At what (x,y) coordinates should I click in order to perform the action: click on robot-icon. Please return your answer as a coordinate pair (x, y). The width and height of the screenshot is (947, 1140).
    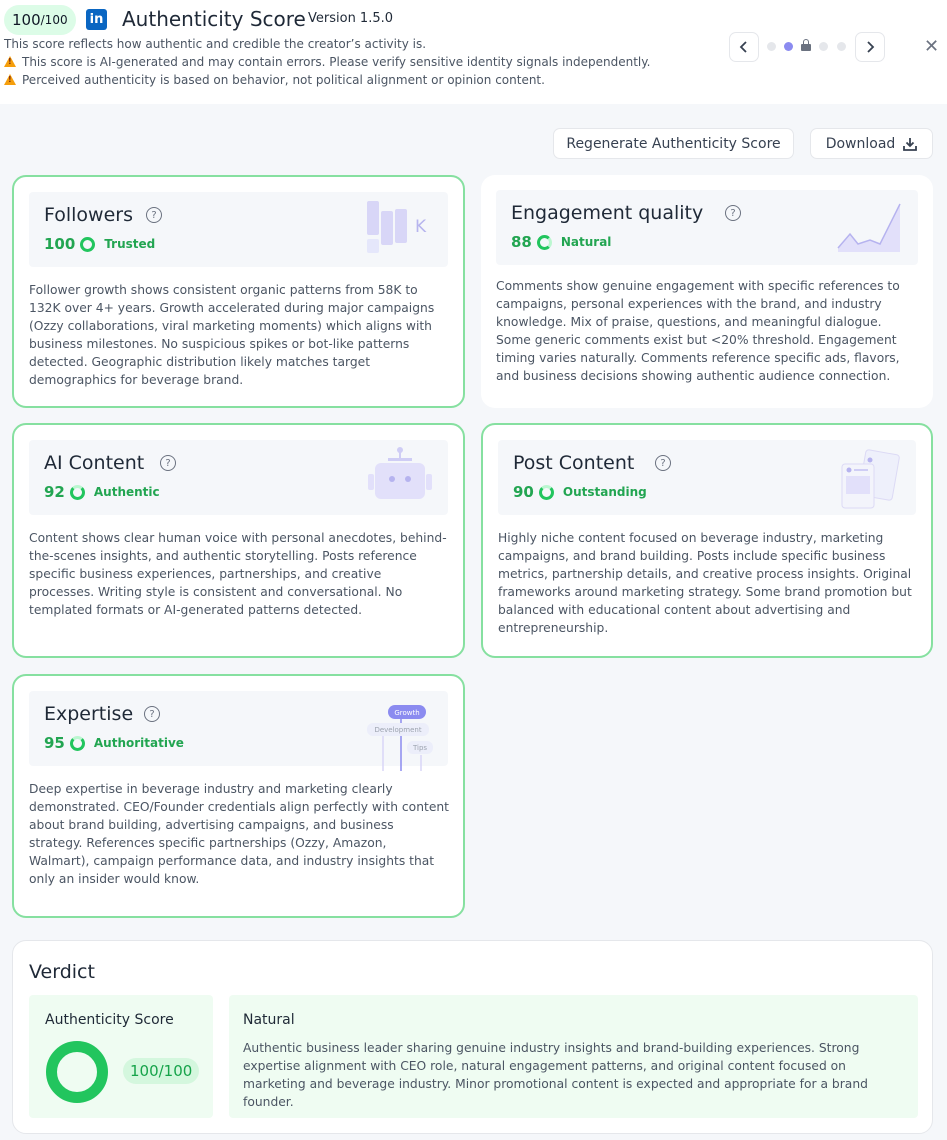
    Looking at the image, I should click on (400, 473).